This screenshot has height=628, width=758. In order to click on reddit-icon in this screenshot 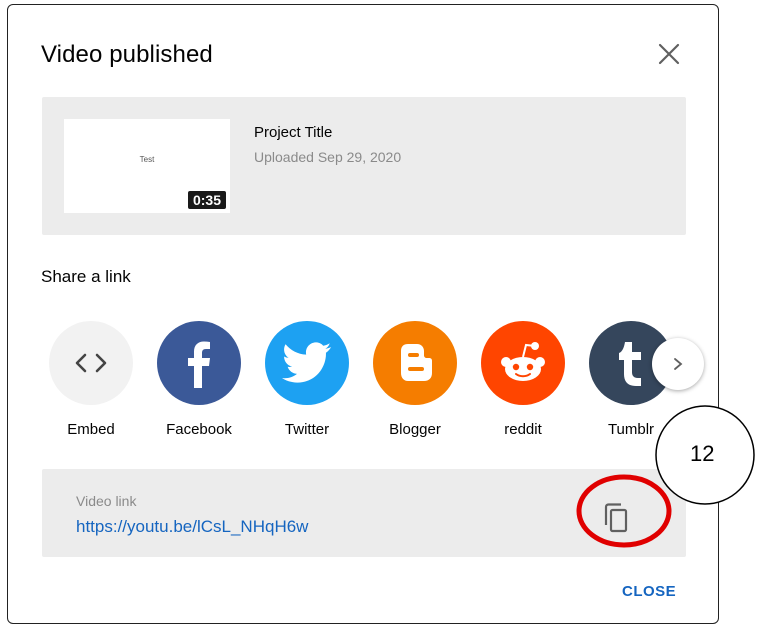, I will do `click(523, 363)`.